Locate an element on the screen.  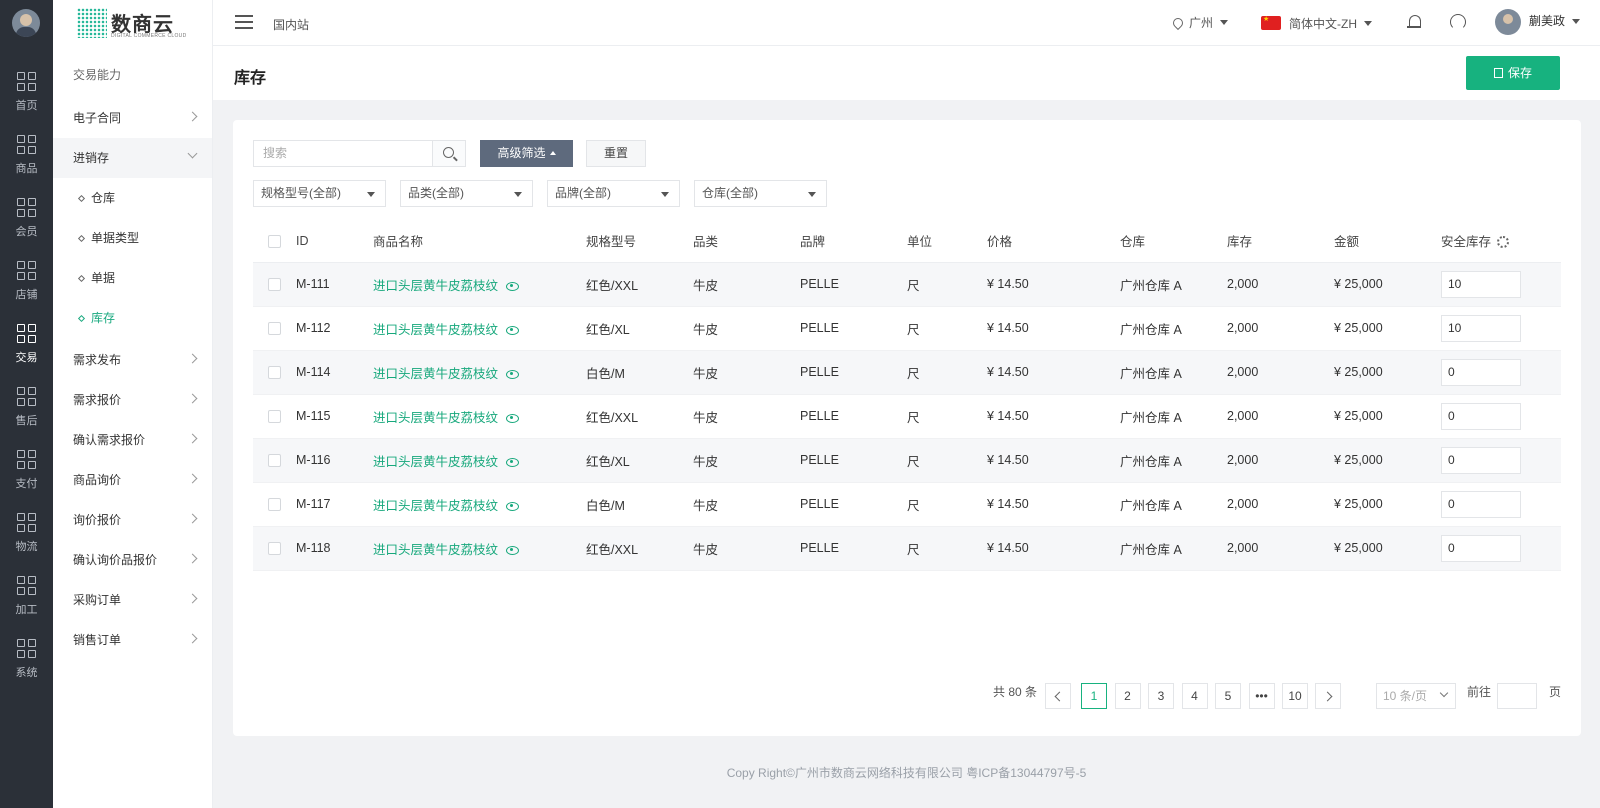
pagination-page: 4 is located at coordinates (1194, 696).